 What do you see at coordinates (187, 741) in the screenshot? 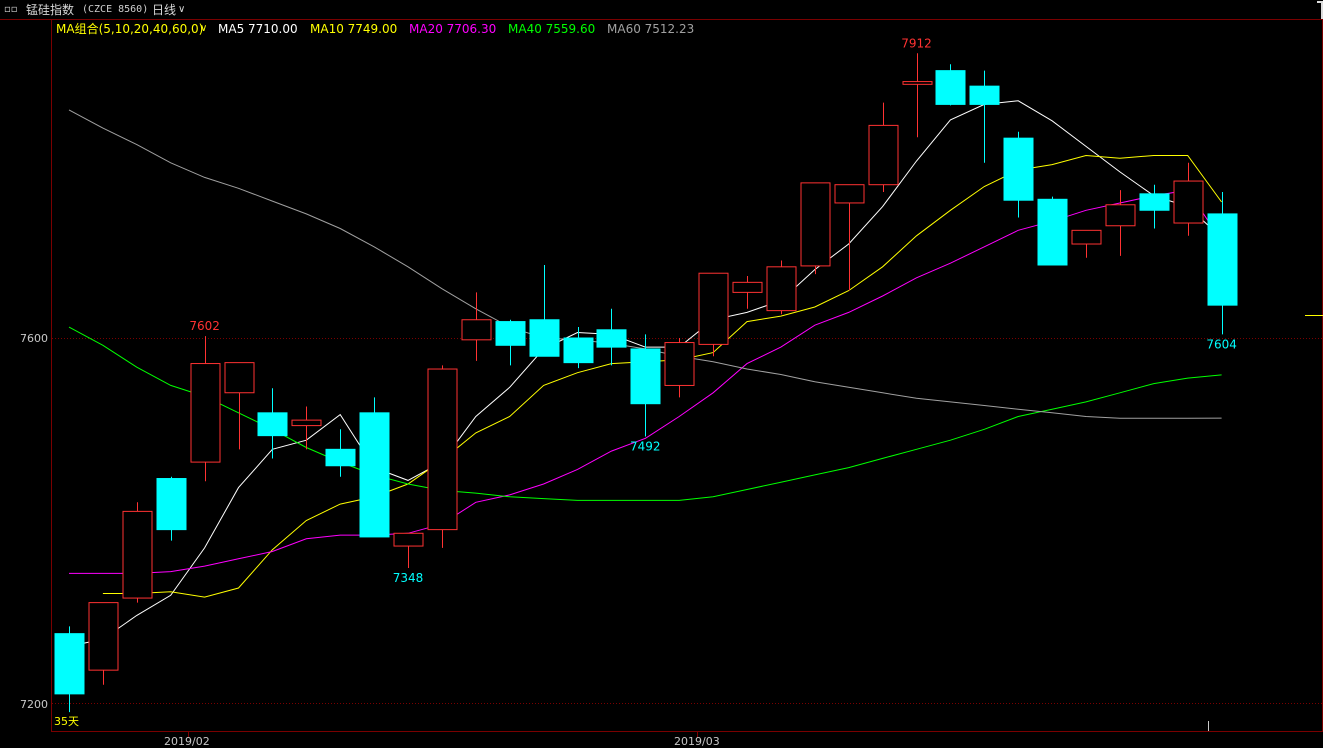
I see `x-tick-label: 2019/02` at bounding box center [187, 741].